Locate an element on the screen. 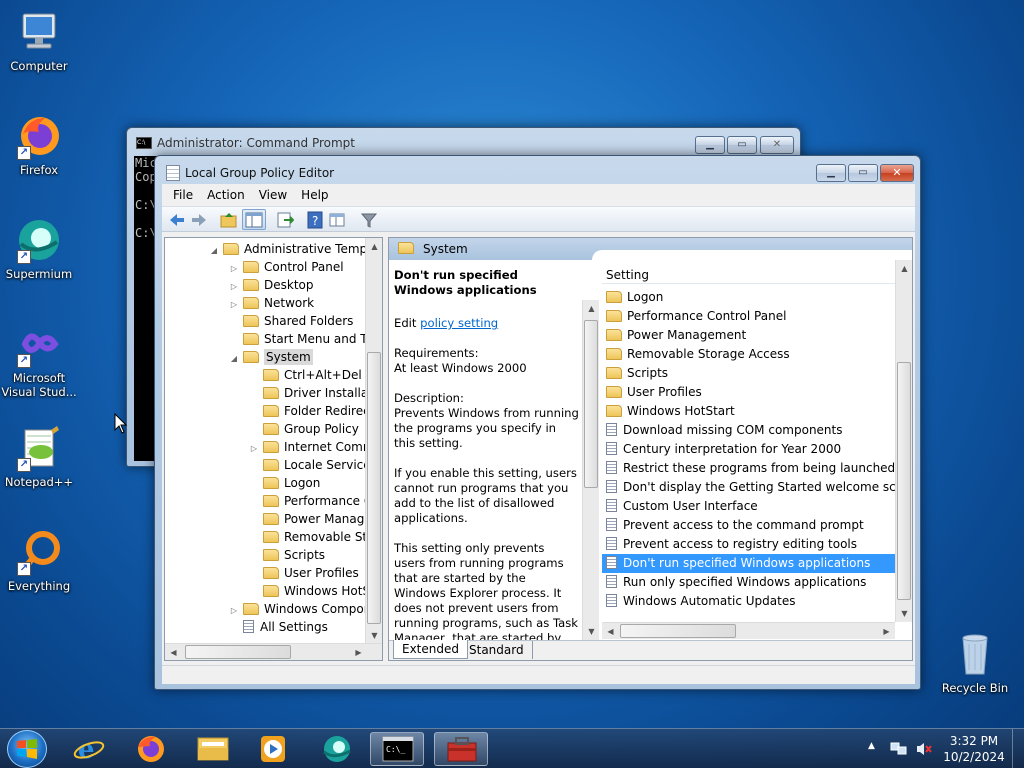 The height and width of the screenshot is (768, 1024). tree-node: Scripts is located at coordinates (245, 555).